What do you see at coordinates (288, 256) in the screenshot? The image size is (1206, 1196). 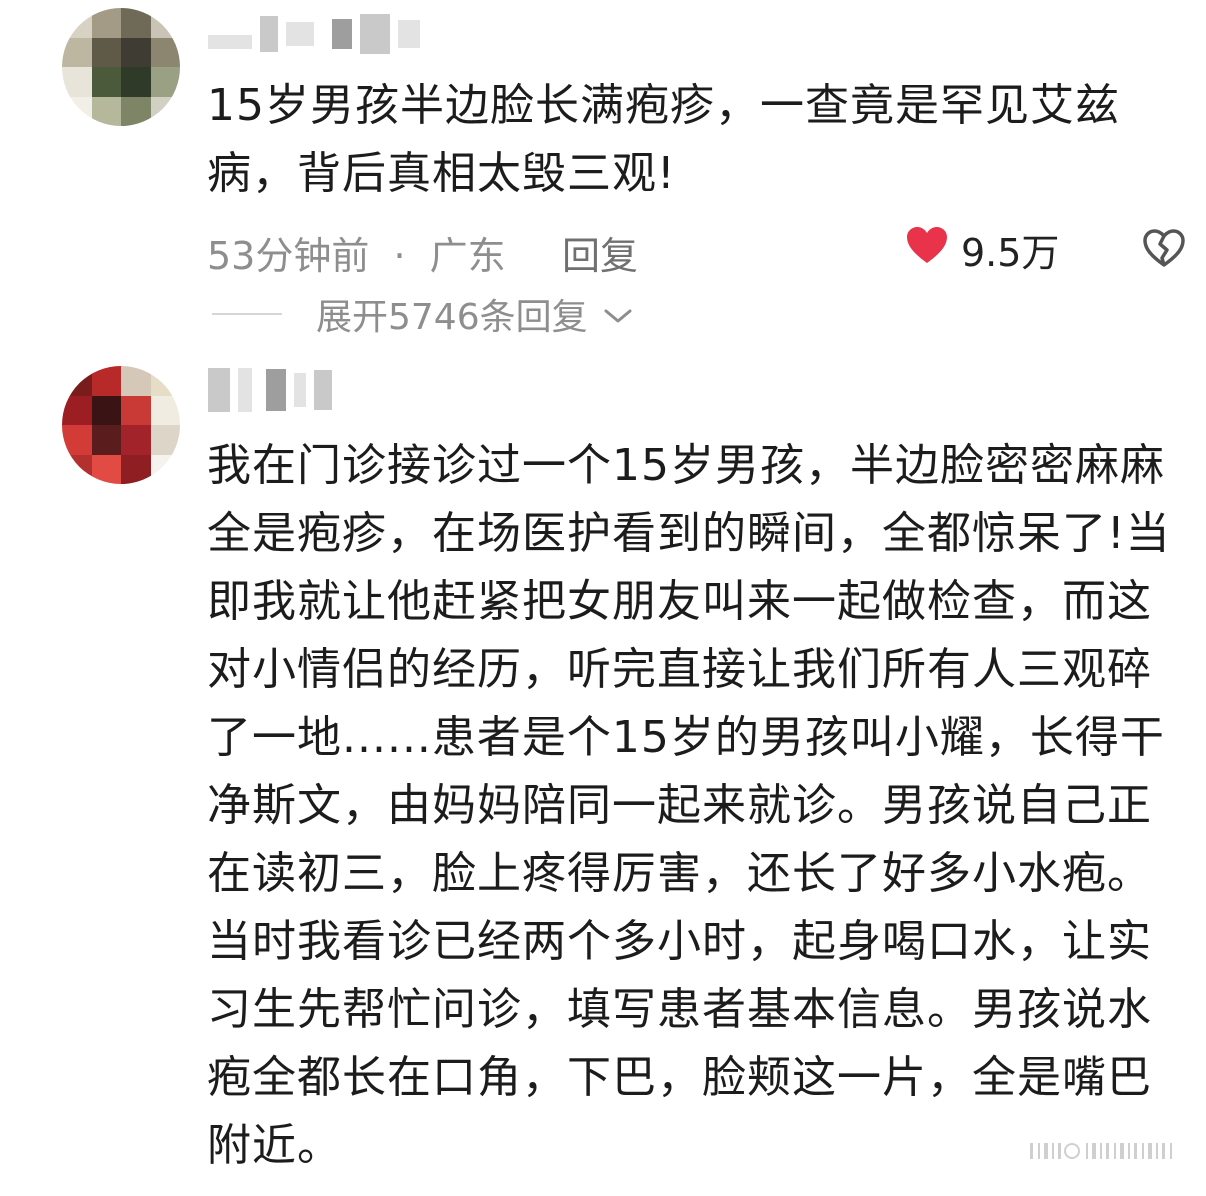 I see `comment-time: 53分钟前` at bounding box center [288, 256].